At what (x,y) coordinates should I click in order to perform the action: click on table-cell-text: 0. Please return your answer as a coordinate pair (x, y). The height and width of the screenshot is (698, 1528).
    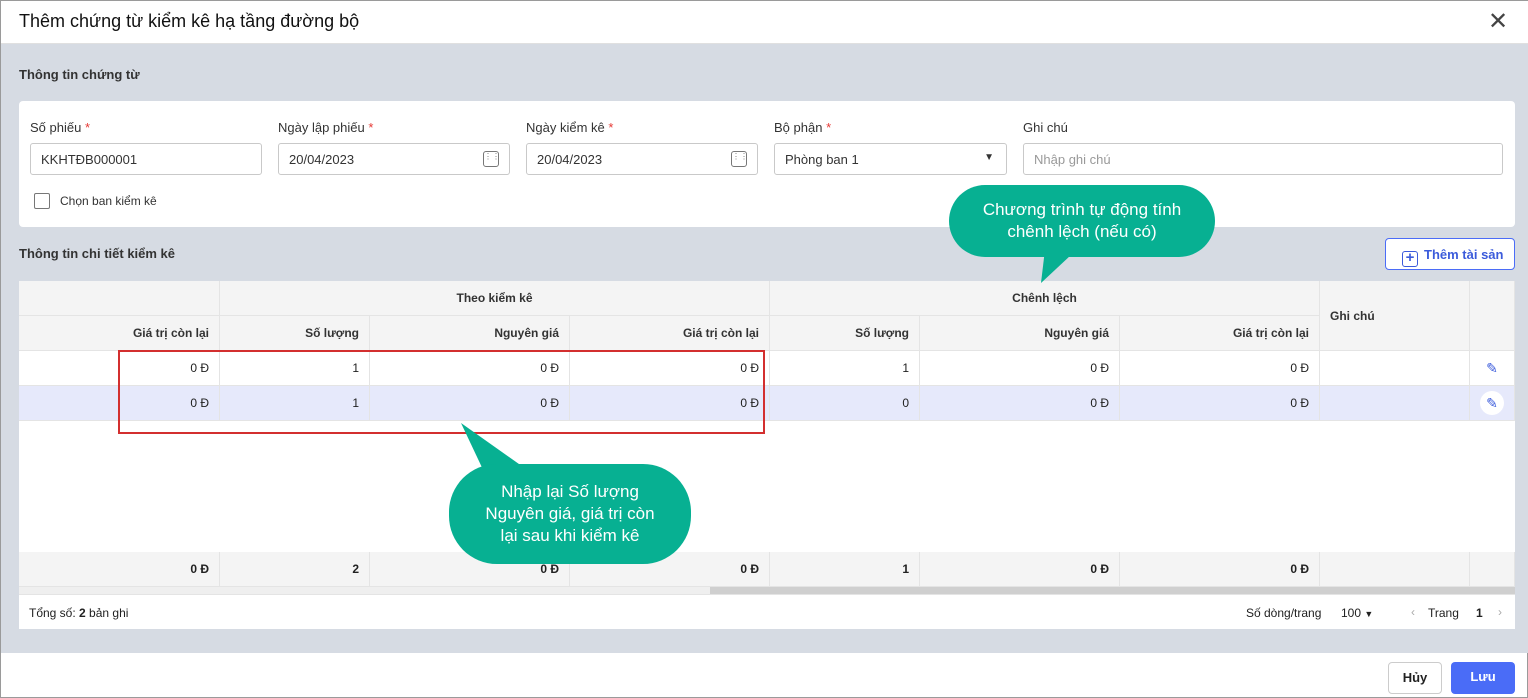
    Looking at the image, I should click on (905, 403).